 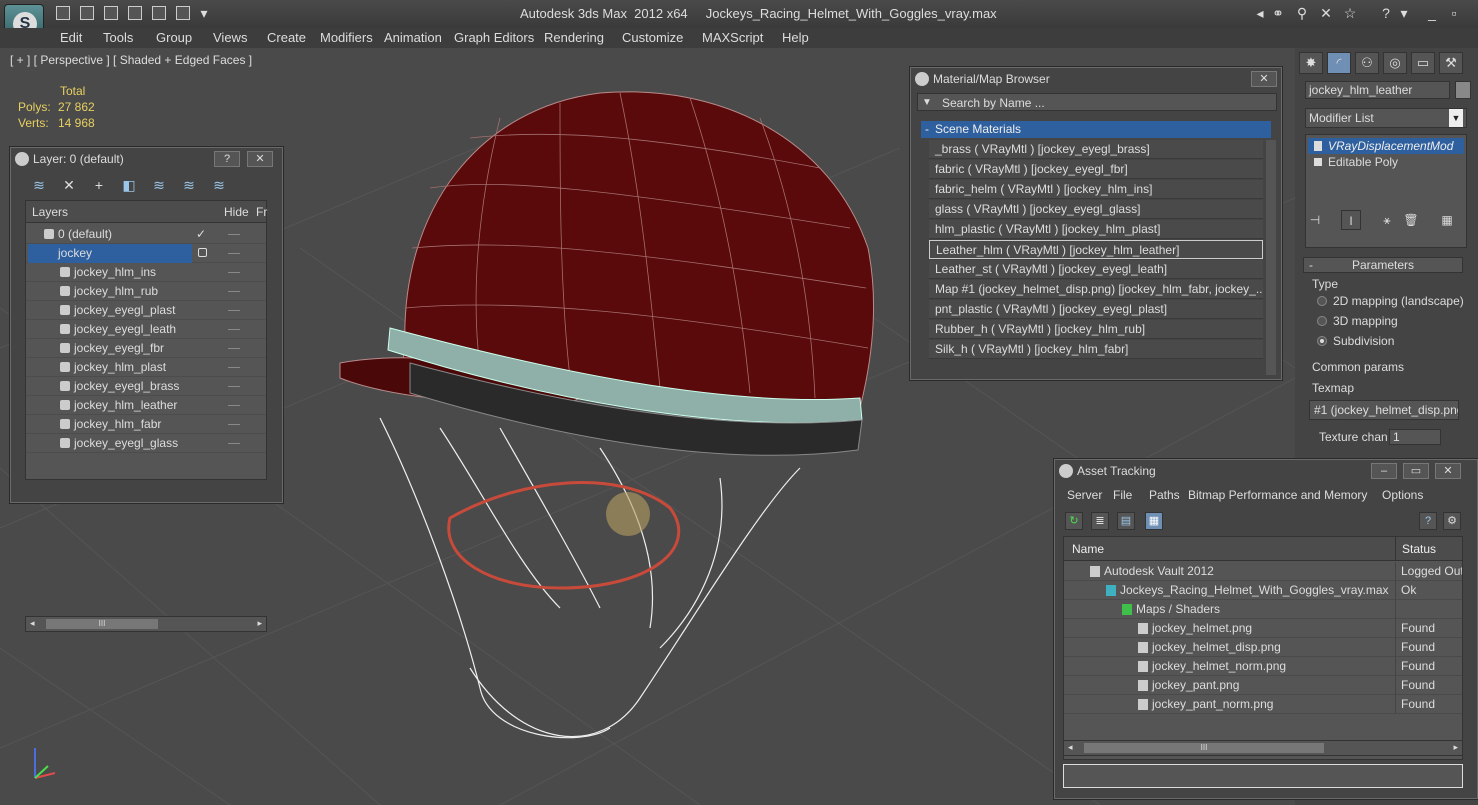 I want to click on layer-row: jockey_hlm_ins, so click(x=146, y=272).